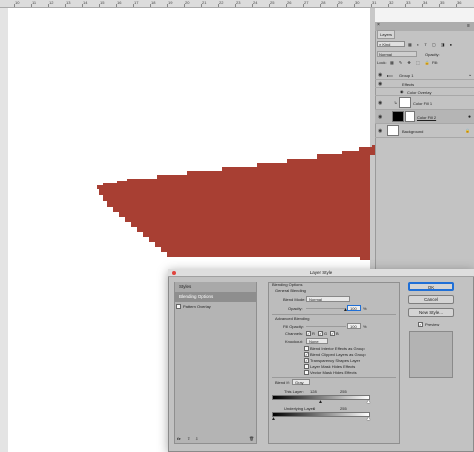 The height and width of the screenshot is (452, 474). What do you see at coordinates (306, 366) in the screenshot?
I see `layer-mask-hides-checkbox` at bounding box center [306, 366].